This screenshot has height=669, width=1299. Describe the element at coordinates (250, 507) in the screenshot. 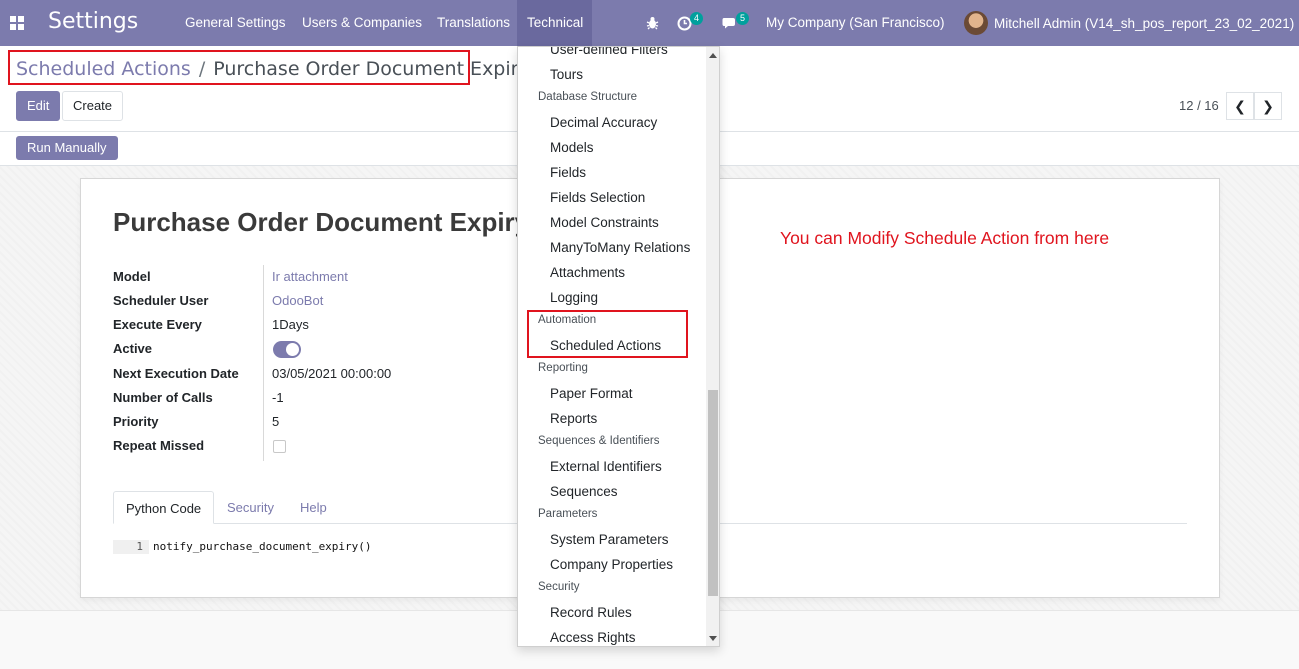

I see `tab-security: Security` at that location.